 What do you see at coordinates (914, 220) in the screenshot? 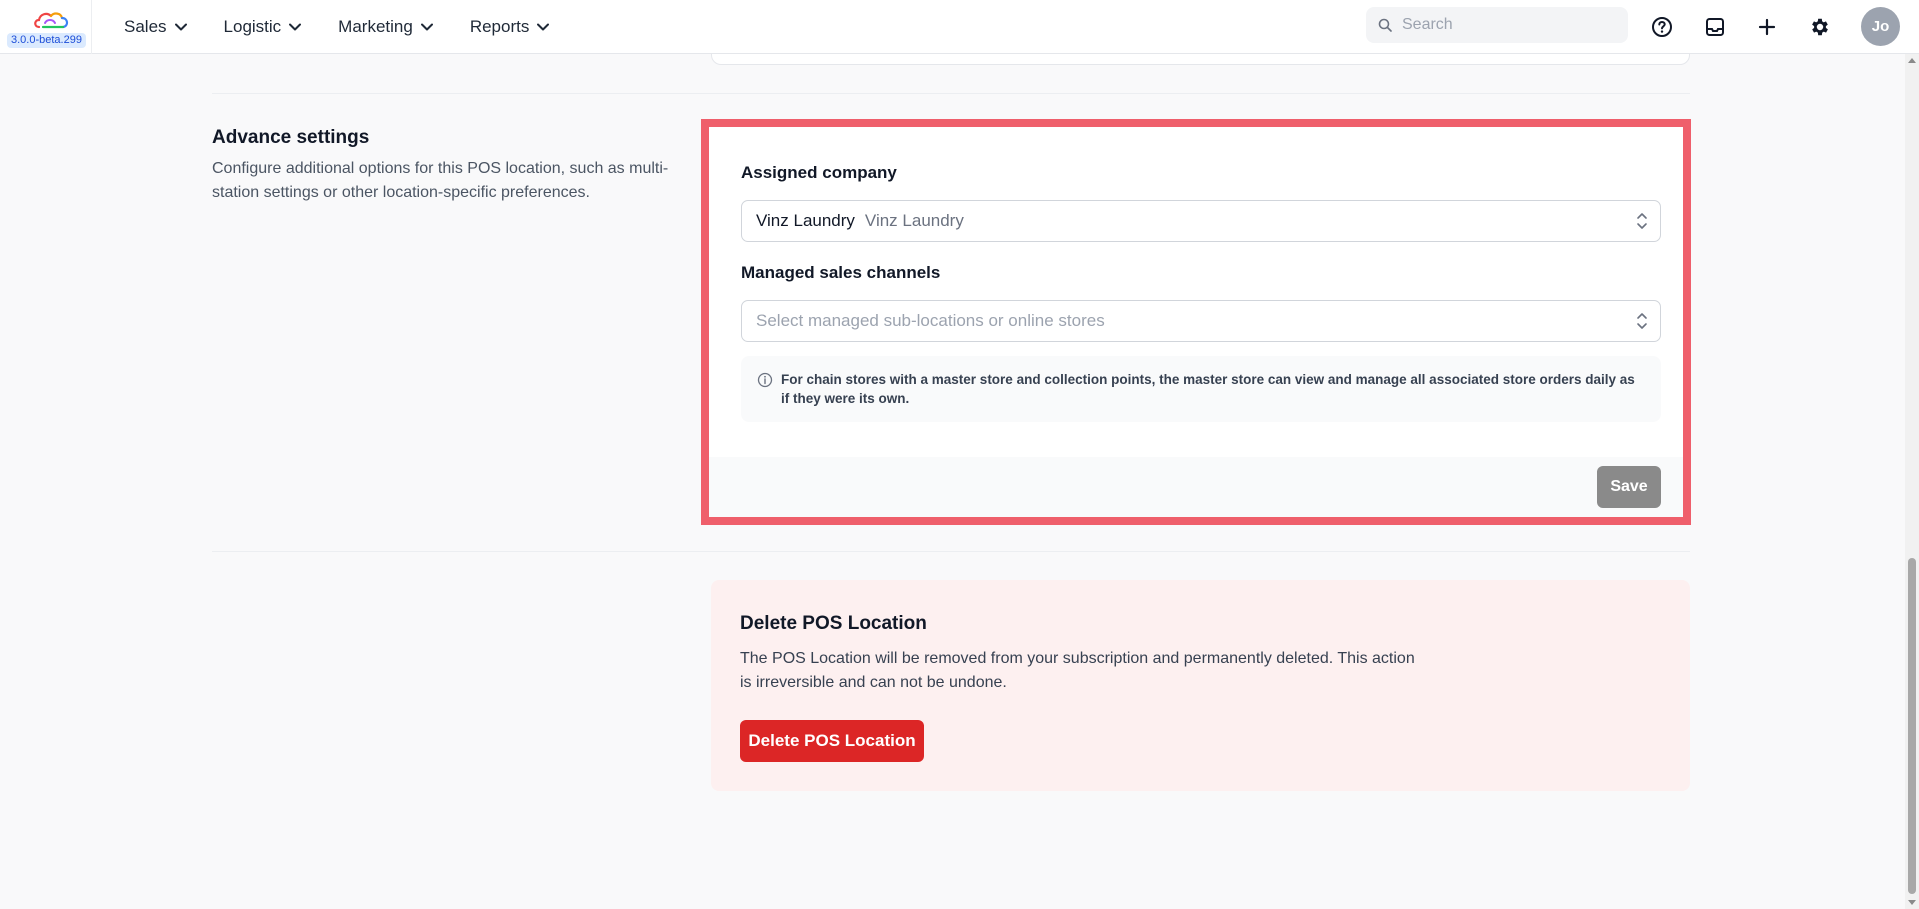
I see `assigned-company-secondary: Vinz Laundry` at bounding box center [914, 220].